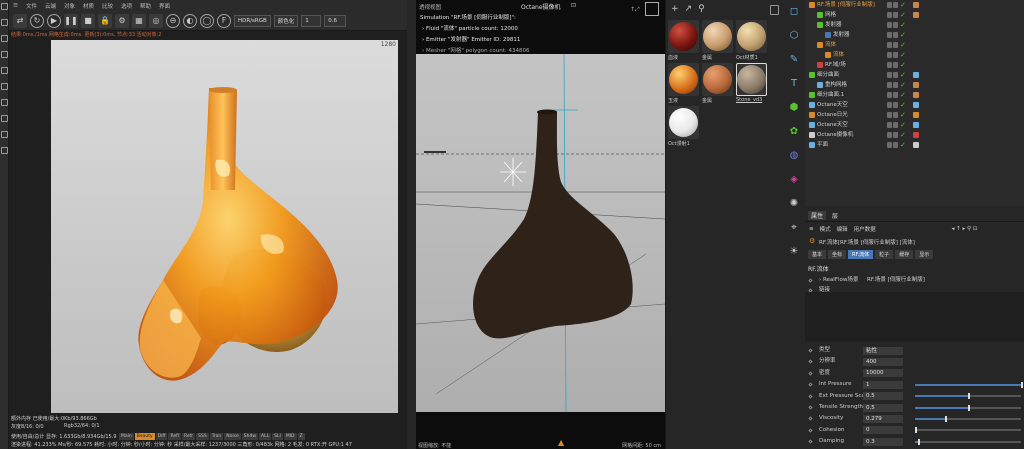  Describe the element at coordinates (207, 20) in the screenshot. I see `lens-icon: ◯` at that location.